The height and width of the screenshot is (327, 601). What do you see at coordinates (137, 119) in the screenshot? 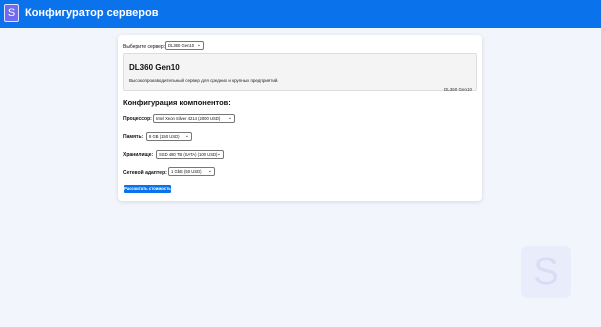
I see `processor-label: Процессор:` at bounding box center [137, 119].